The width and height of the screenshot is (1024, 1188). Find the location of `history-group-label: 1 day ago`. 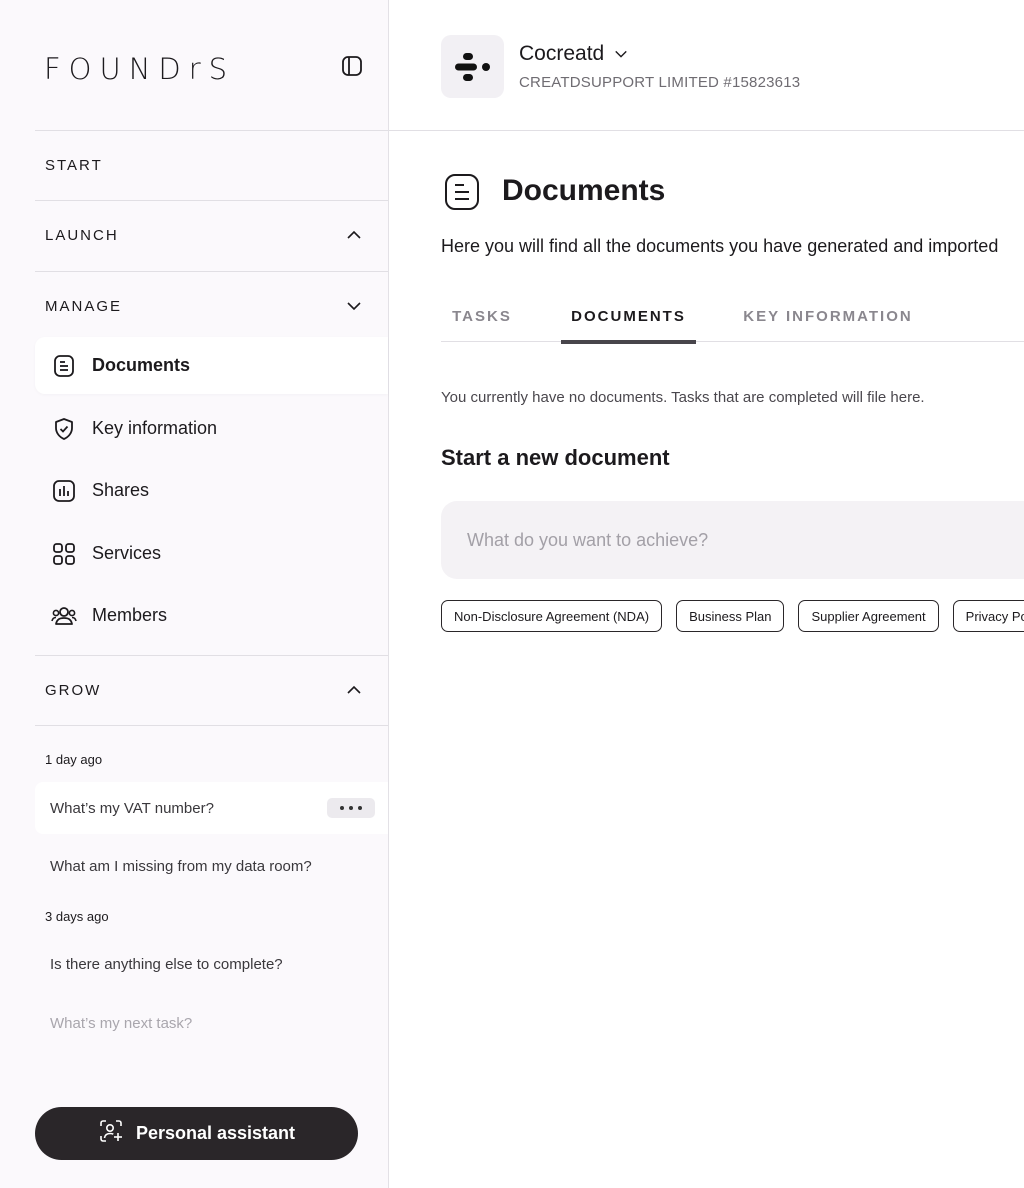

history-group-label: 1 day ago is located at coordinates (74, 759).